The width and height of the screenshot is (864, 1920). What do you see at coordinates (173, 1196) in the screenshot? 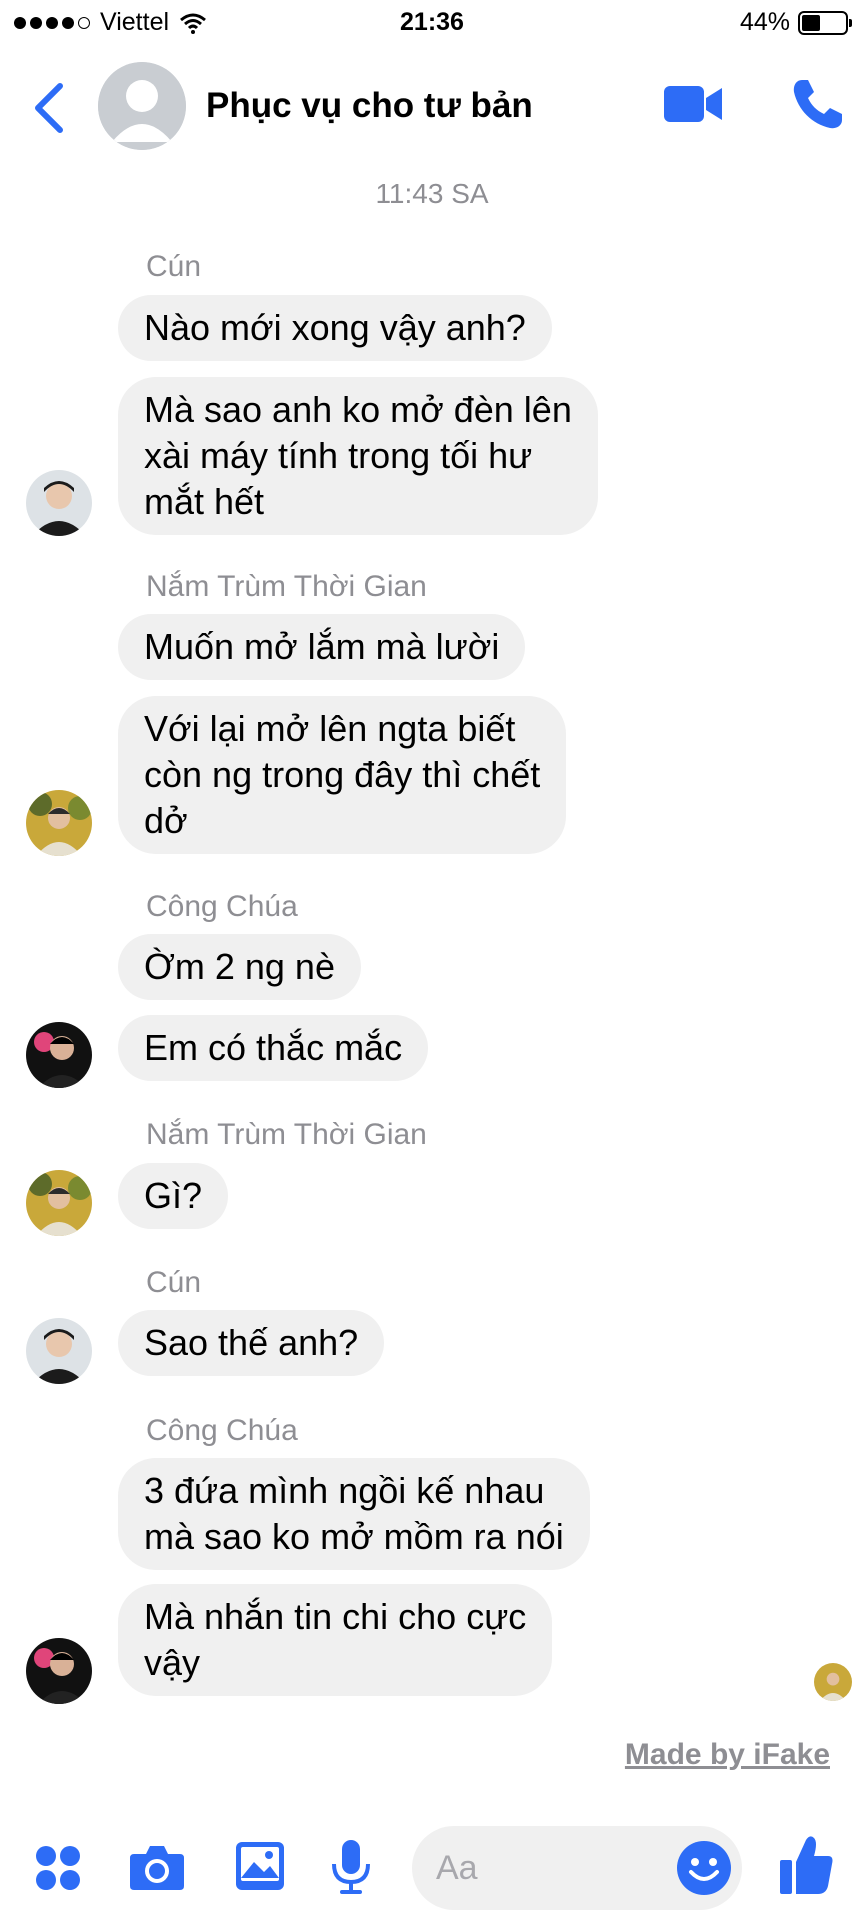
I see `message-bubble: Gì?` at bounding box center [173, 1196].